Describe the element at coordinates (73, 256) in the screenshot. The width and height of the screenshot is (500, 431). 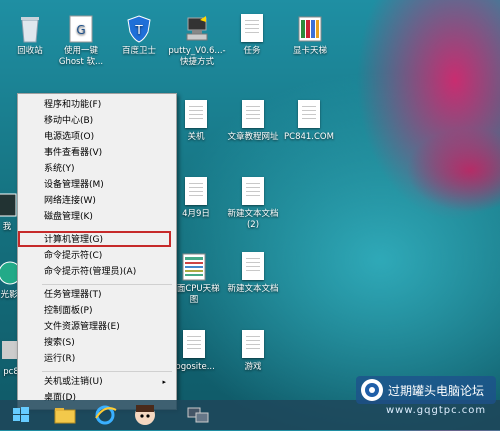
I see `menu-item-label: 命令提示符(C)` at that location.